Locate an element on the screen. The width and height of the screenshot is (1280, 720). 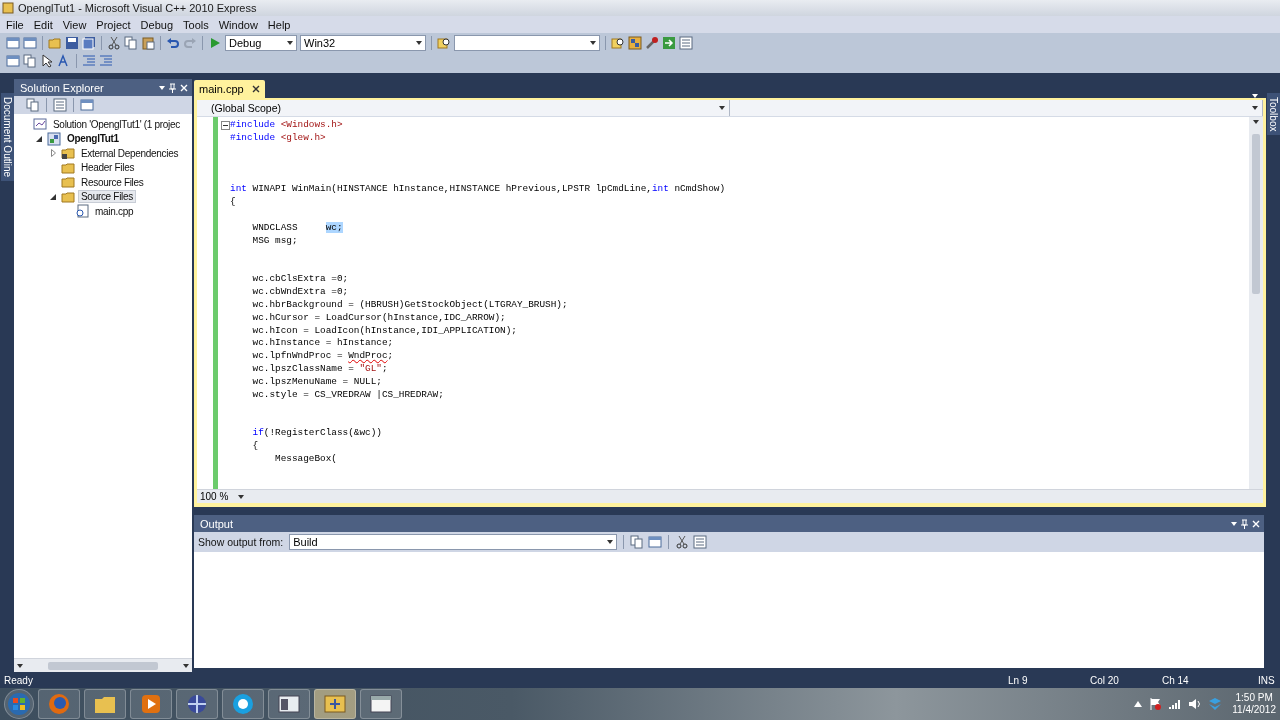
tree-item: External Dependencies is located at coordinates (130, 153).